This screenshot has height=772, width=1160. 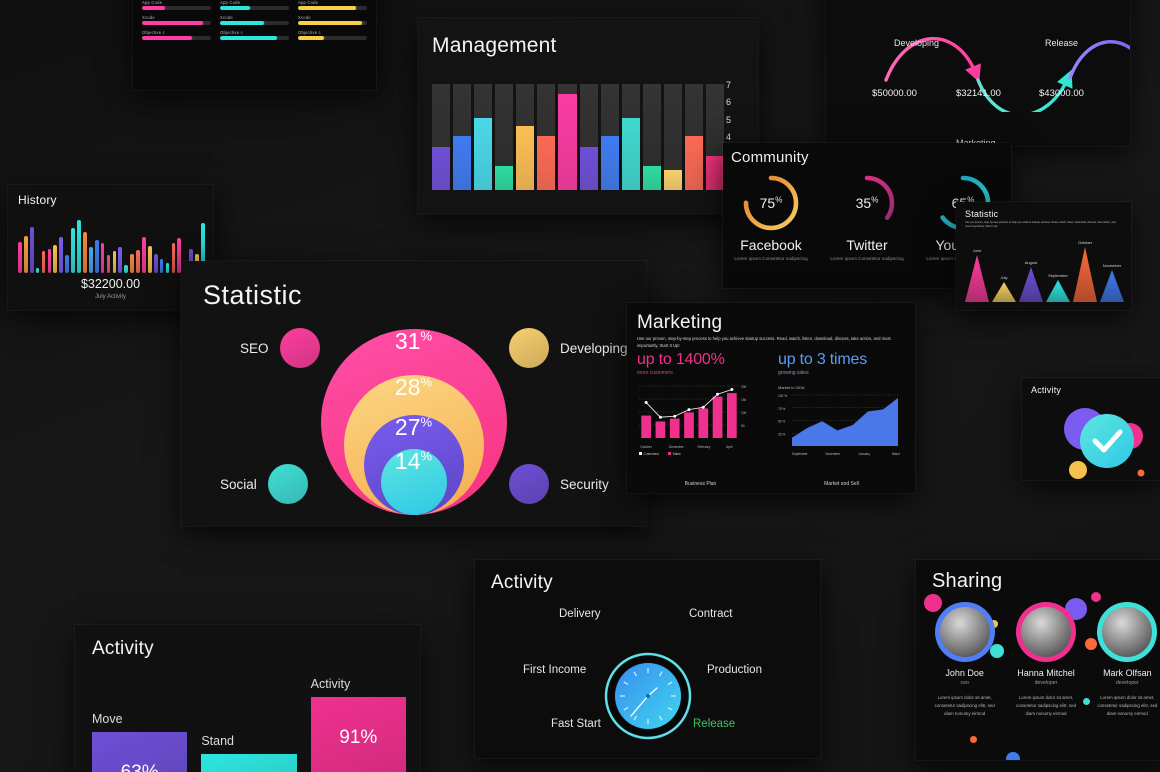 What do you see at coordinates (714, 724) in the screenshot?
I see `gauge-step-label: Release` at bounding box center [714, 724].